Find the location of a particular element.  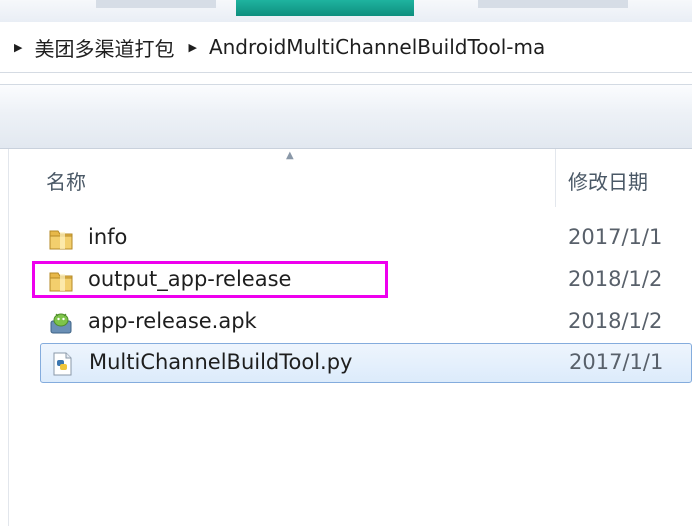

column-header-date-modified: 修改日期 is located at coordinates (608, 180).